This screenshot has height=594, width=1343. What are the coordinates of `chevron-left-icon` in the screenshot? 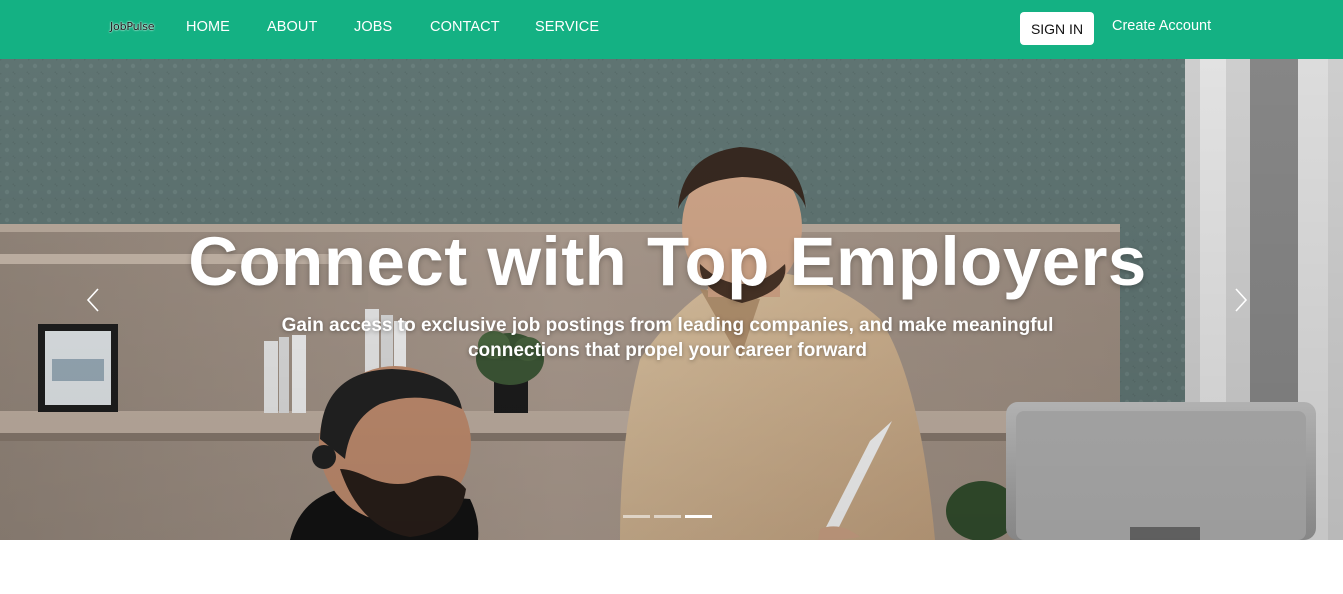 It's located at (92, 300).